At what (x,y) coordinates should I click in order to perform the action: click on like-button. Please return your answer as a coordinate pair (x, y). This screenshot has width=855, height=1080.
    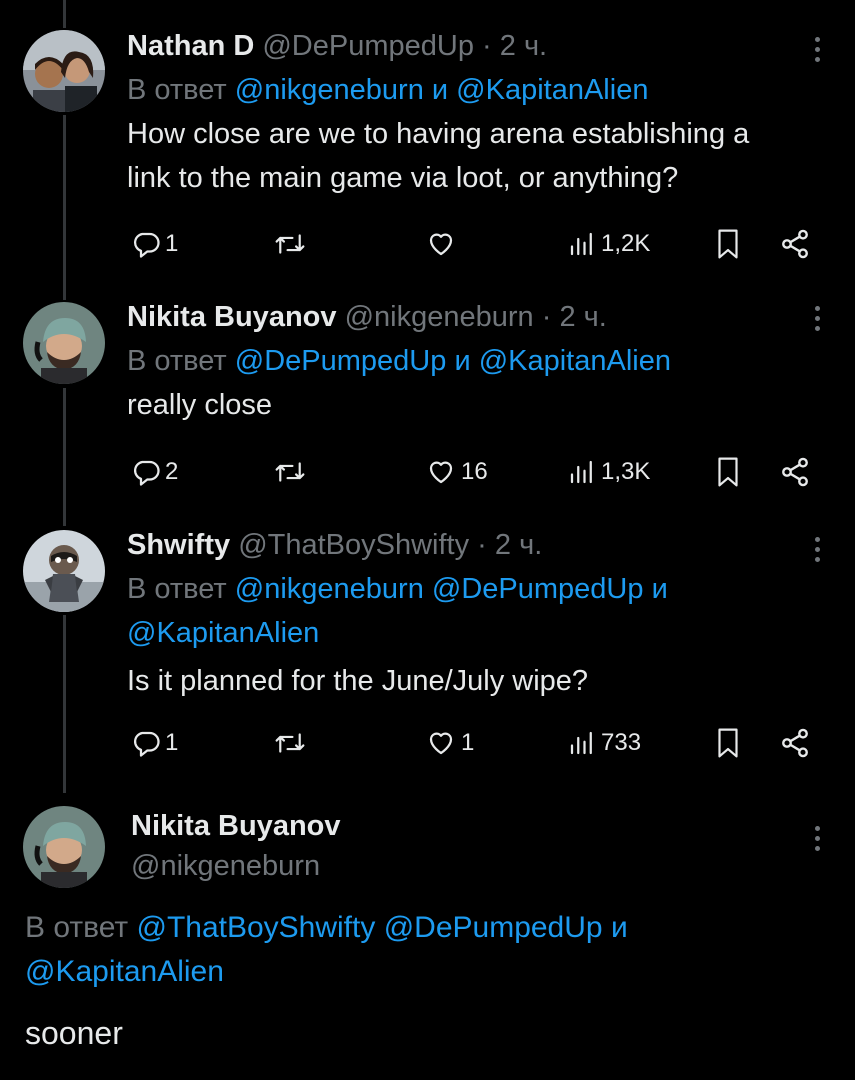
    Looking at the image, I should click on (443, 244).